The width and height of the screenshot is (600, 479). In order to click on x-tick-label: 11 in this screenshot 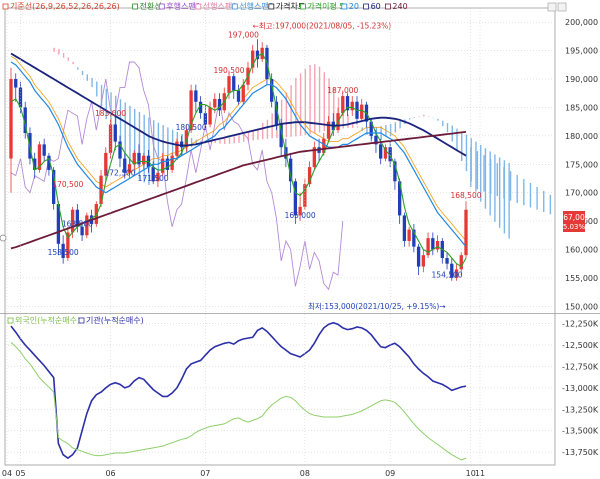, I will do `click(480, 473)`.